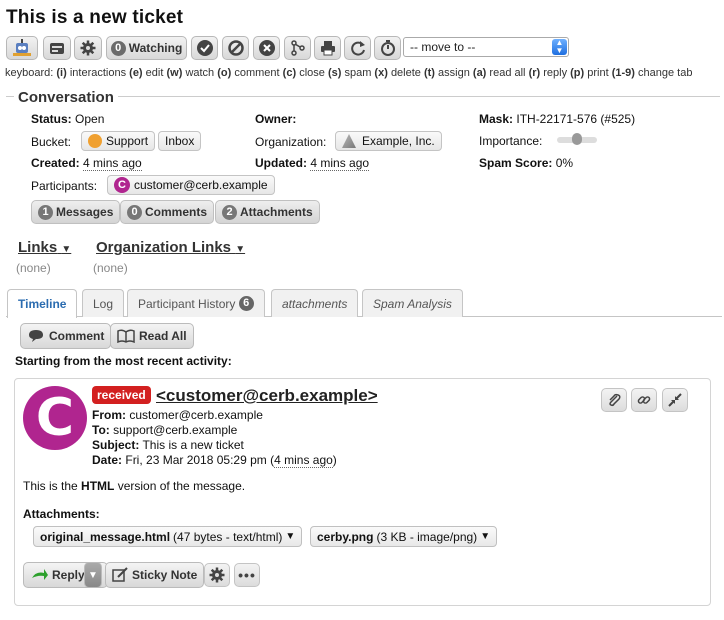 The height and width of the screenshot is (620, 724). Describe the element at coordinates (86, 163) in the screenshot. I see `created-field: Created: 4 mins ago` at that location.